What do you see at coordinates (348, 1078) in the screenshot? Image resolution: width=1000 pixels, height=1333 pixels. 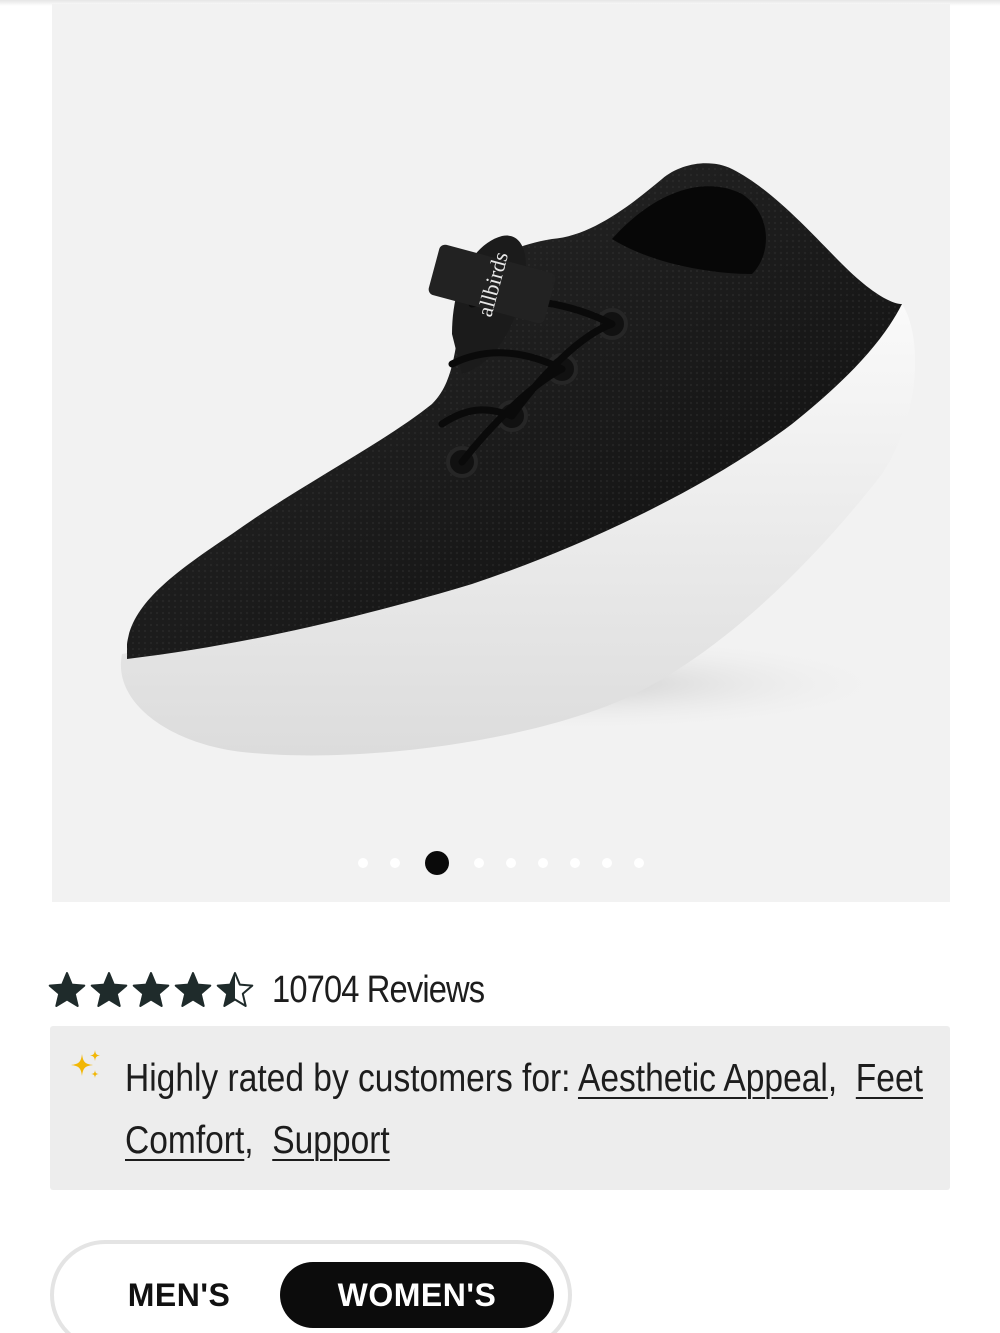 I see `highlights-intro: Highly rated by customers for:` at bounding box center [348, 1078].